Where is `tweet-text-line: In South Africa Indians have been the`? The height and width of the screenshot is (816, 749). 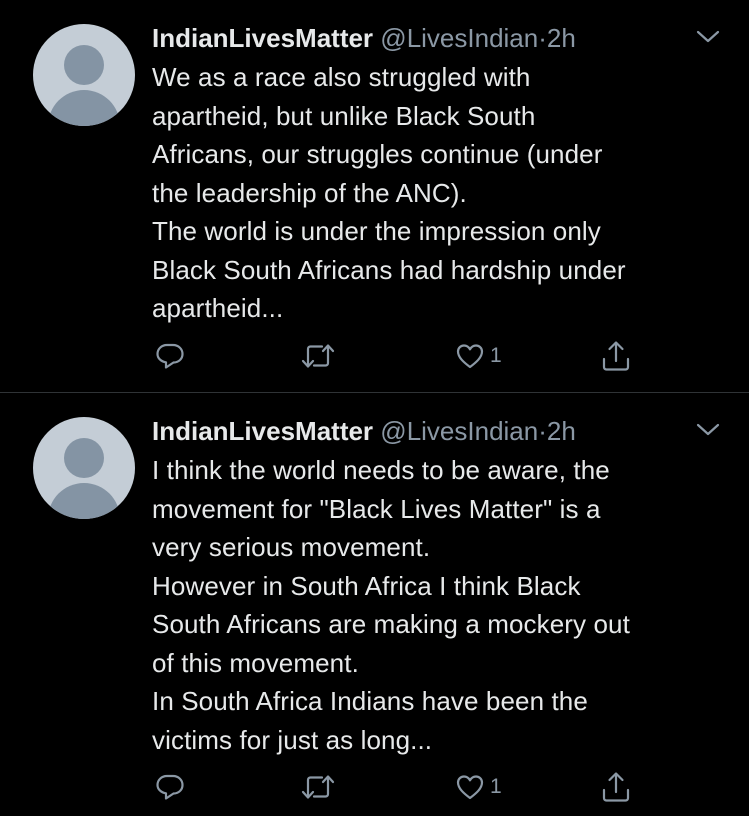 tweet-text-line: In South Africa Indians have been the is located at coordinates (370, 701).